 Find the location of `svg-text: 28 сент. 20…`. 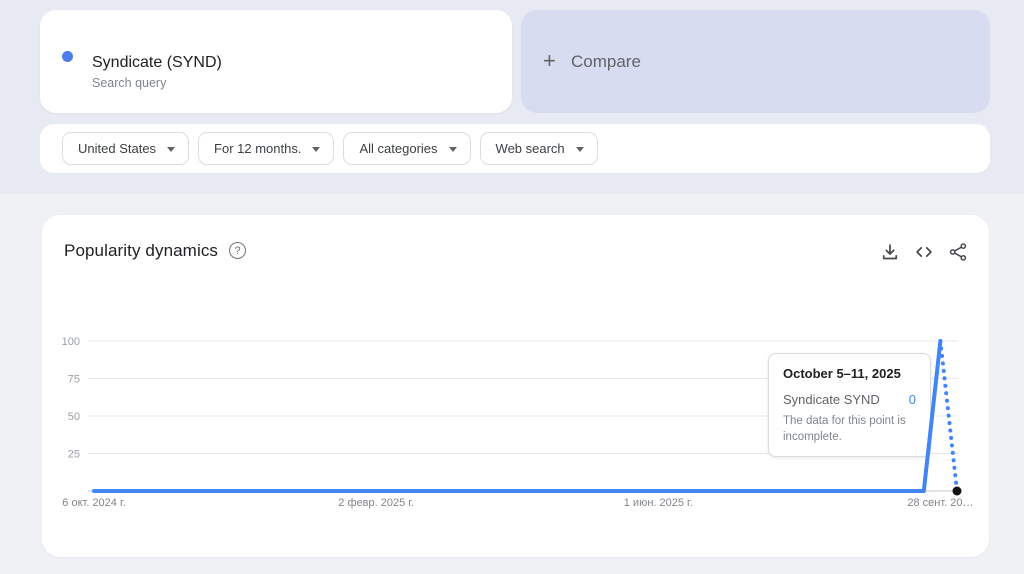

svg-text: 28 сент. 20… is located at coordinates (940, 503).